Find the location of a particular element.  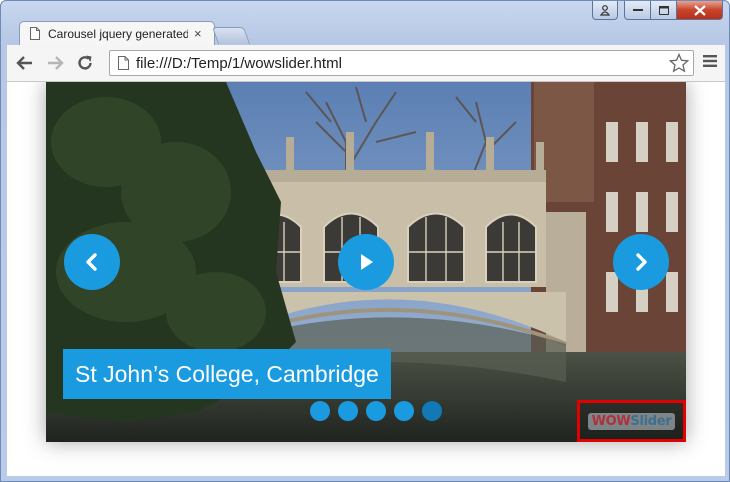

url-text: file:///D:/Temp/1/wowslider.html is located at coordinates (239, 63).